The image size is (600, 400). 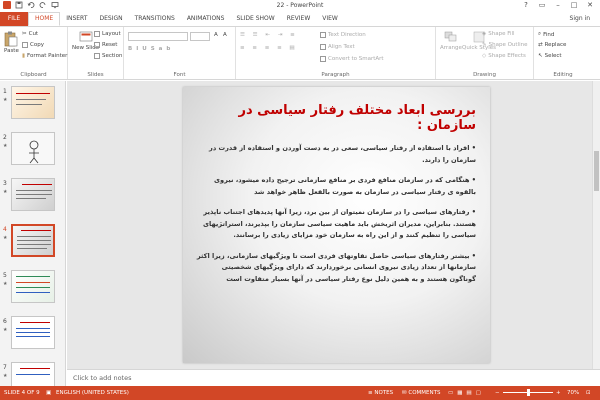 What do you see at coordinates (25, 45) in the screenshot?
I see `copy-icon` at bounding box center [25, 45].